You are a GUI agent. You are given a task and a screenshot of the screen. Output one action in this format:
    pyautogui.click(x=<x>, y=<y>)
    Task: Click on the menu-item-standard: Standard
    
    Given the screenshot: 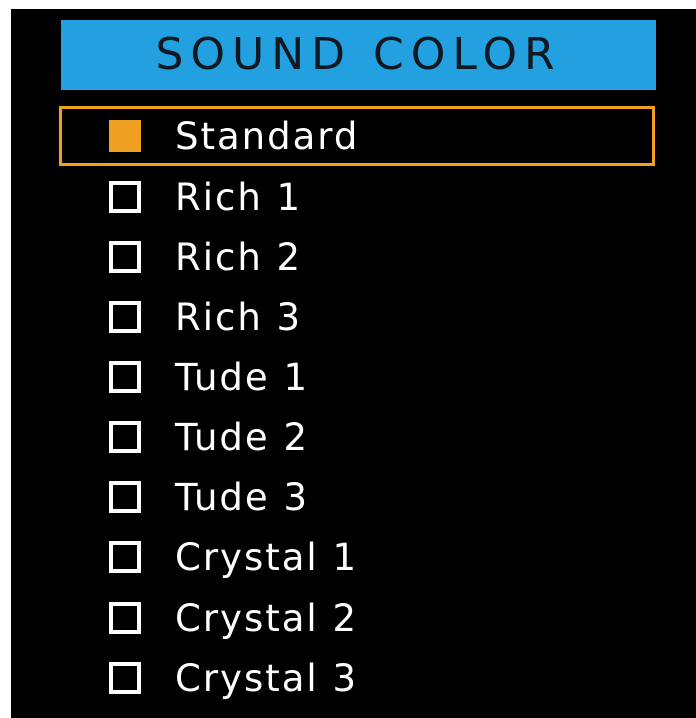 What is the action you would take?
    pyautogui.click(x=357, y=136)
    